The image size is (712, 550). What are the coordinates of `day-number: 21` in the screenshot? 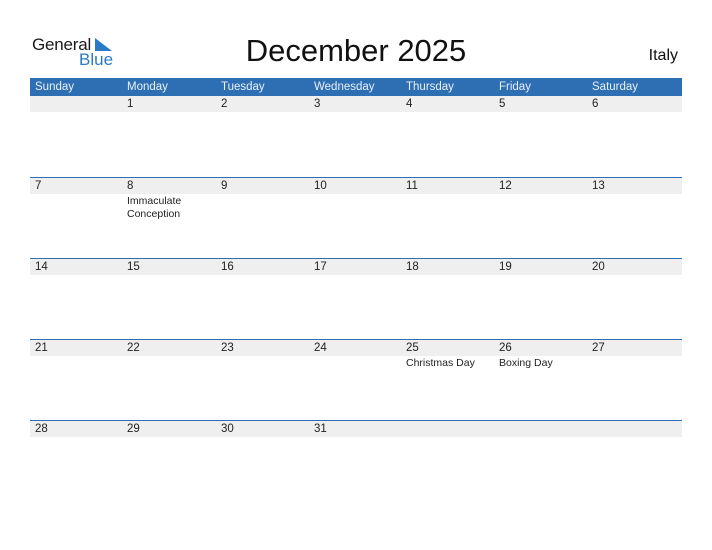 It's located at (41, 348).